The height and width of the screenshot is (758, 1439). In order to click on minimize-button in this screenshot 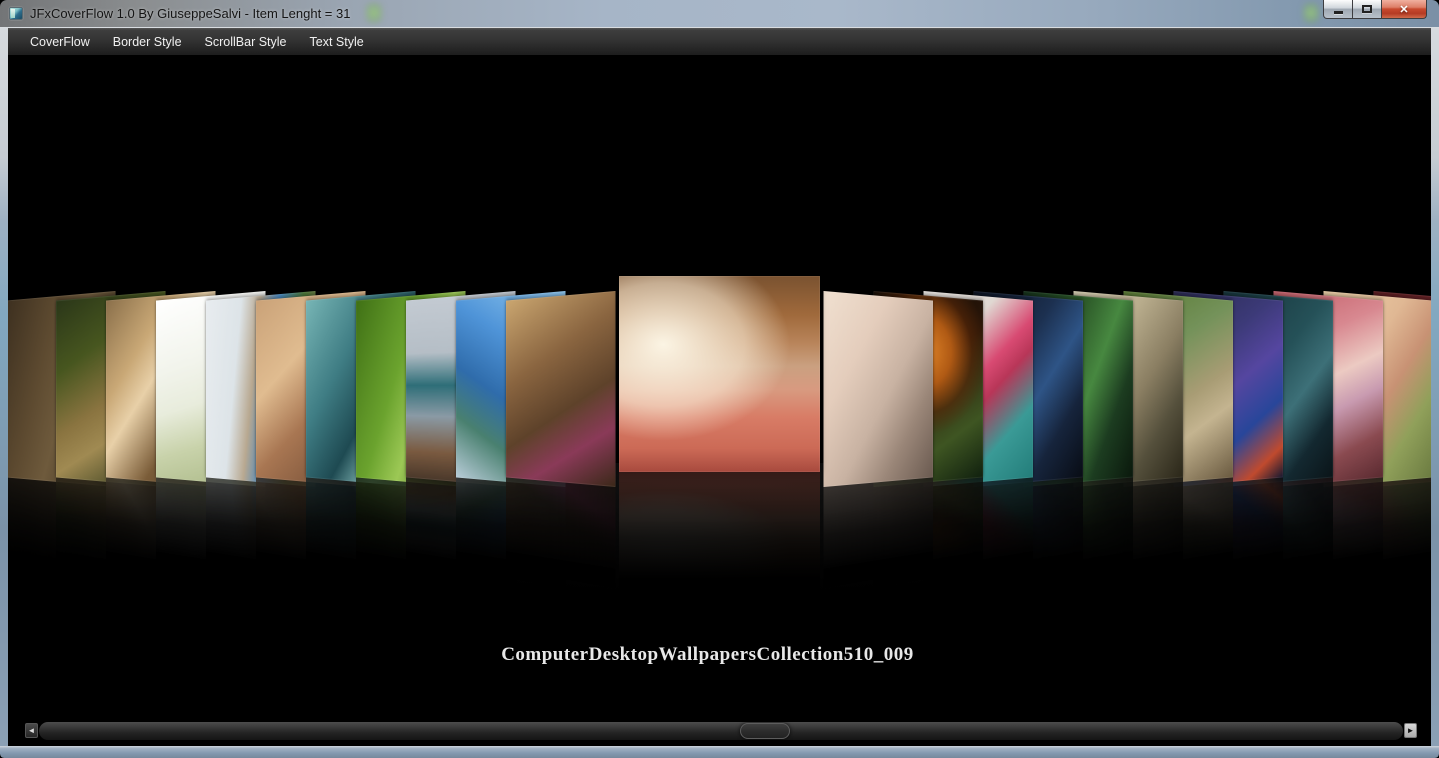, I will do `click(1338, 9)`.